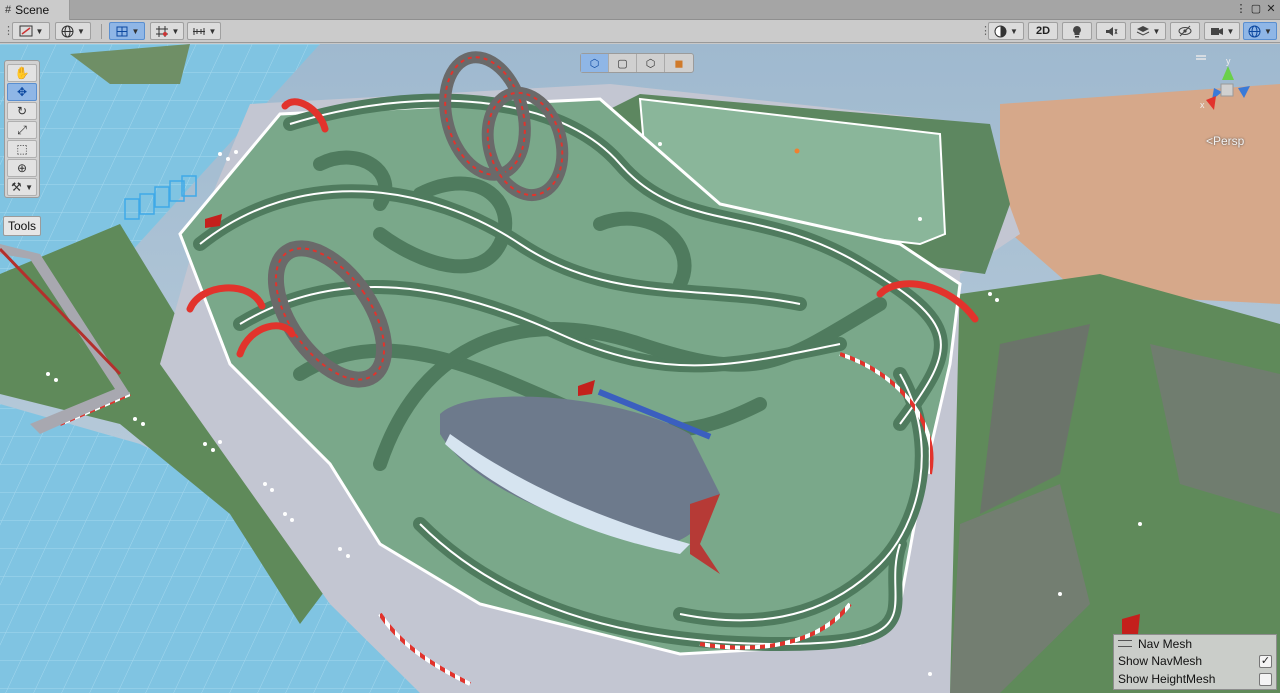 The width and height of the screenshot is (1280, 693). I want to click on custom-tool: ⚒ ▼, so click(22, 187).